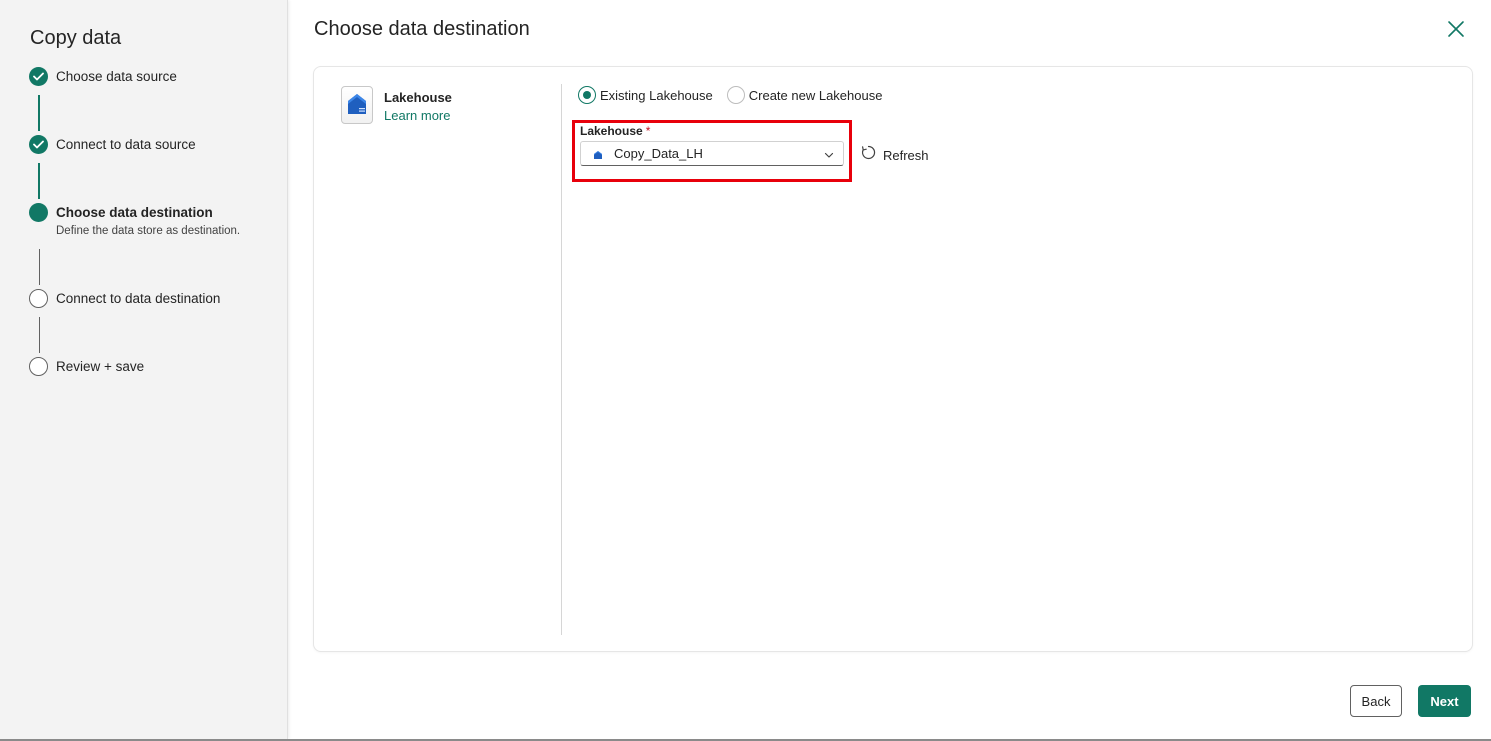 The height and width of the screenshot is (741, 1491). Describe the element at coordinates (656, 95) in the screenshot. I see `radio-label: Existing Lakehouse` at that location.